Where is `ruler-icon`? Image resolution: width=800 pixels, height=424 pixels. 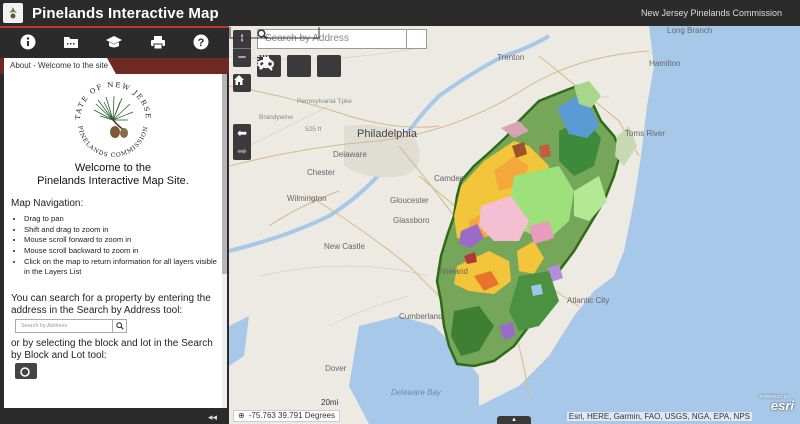
ruler-icon is located at coordinates (265, 64).